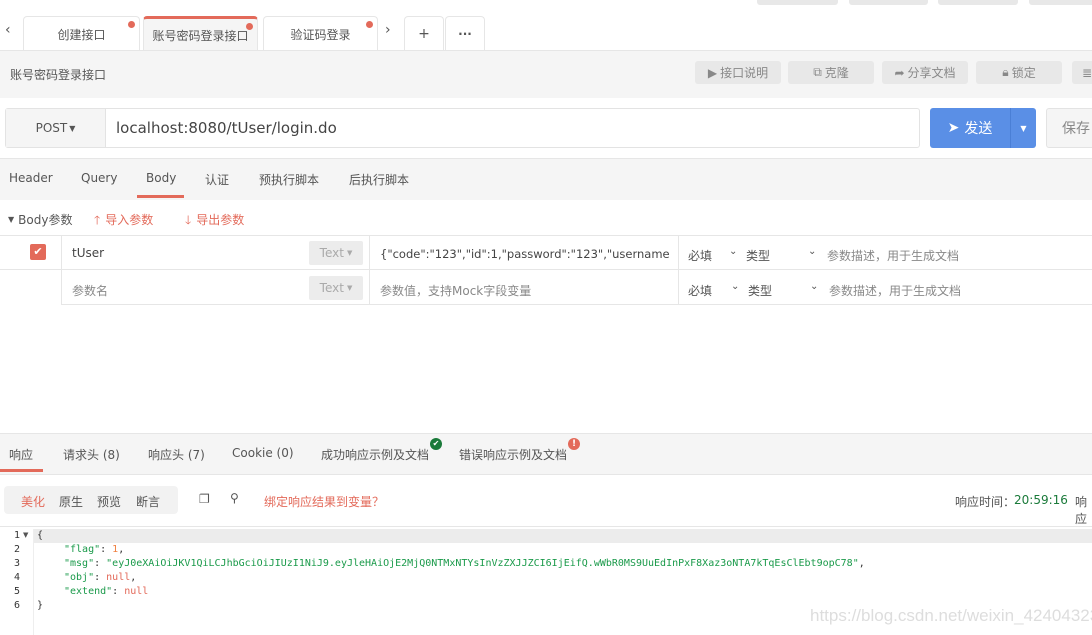 This screenshot has height=635, width=1092. What do you see at coordinates (100, 577) in the screenshot?
I see `json-line: "obj": null,` at bounding box center [100, 577].